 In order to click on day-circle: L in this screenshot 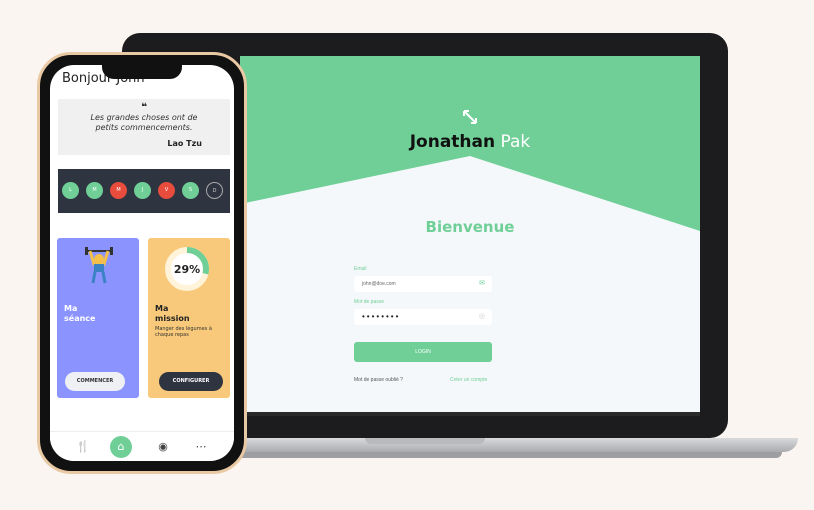, I will do `click(70, 190)`.